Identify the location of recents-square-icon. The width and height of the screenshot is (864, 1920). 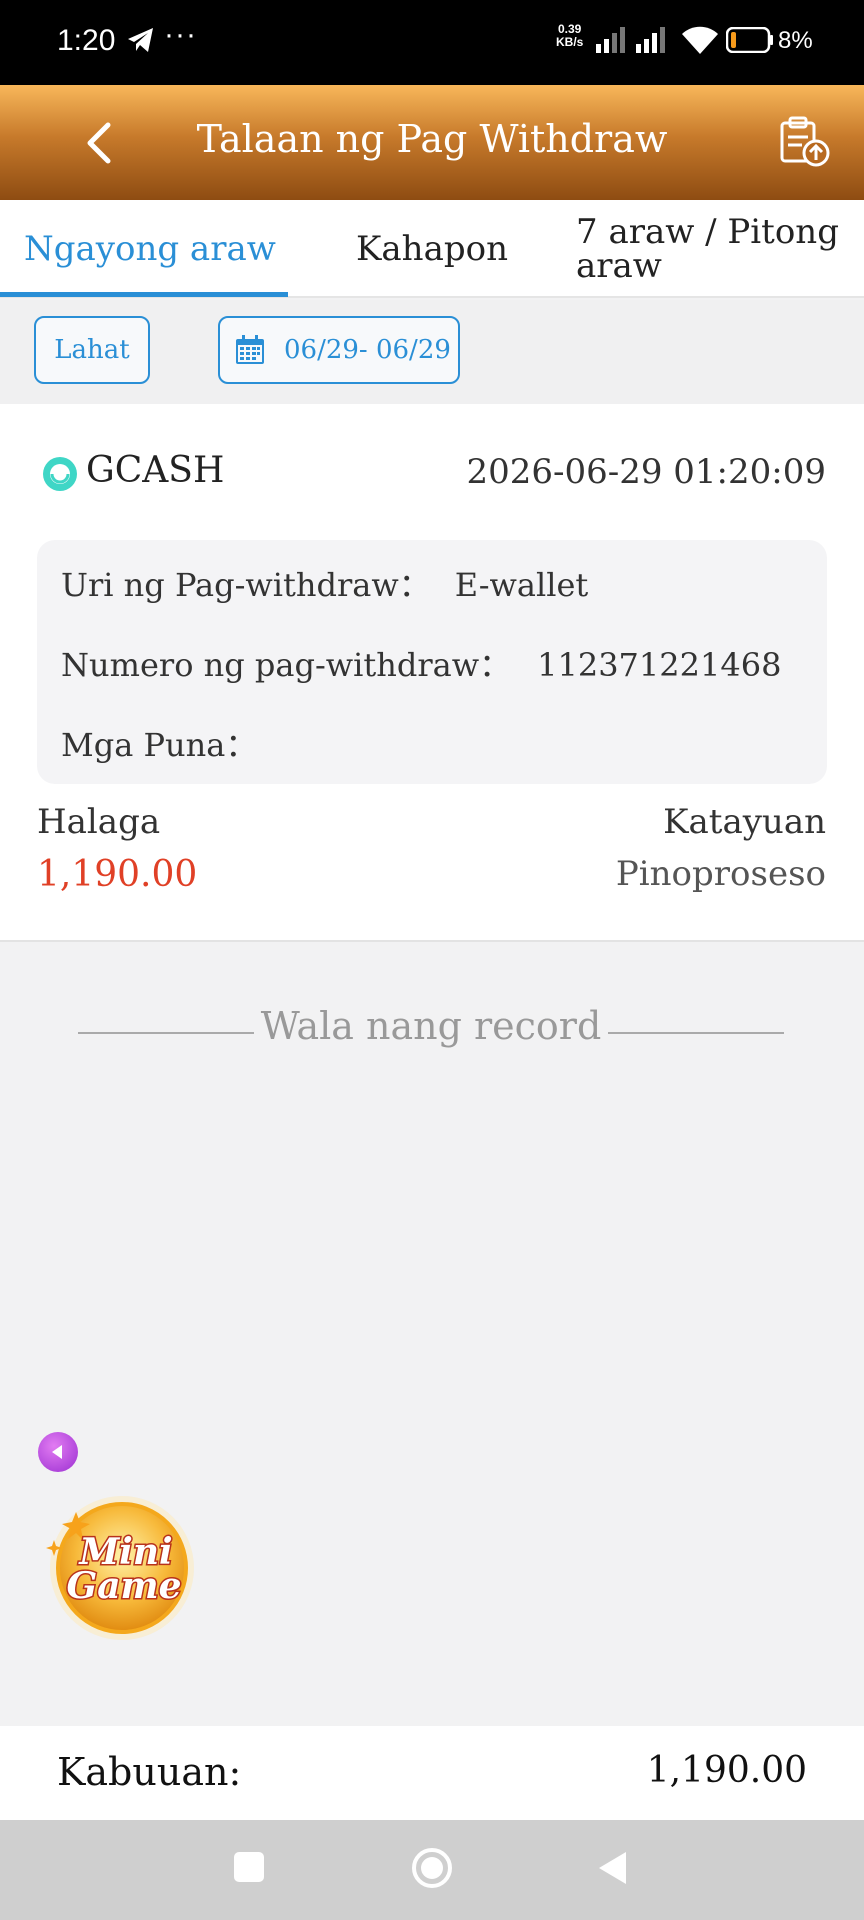
(249, 1867).